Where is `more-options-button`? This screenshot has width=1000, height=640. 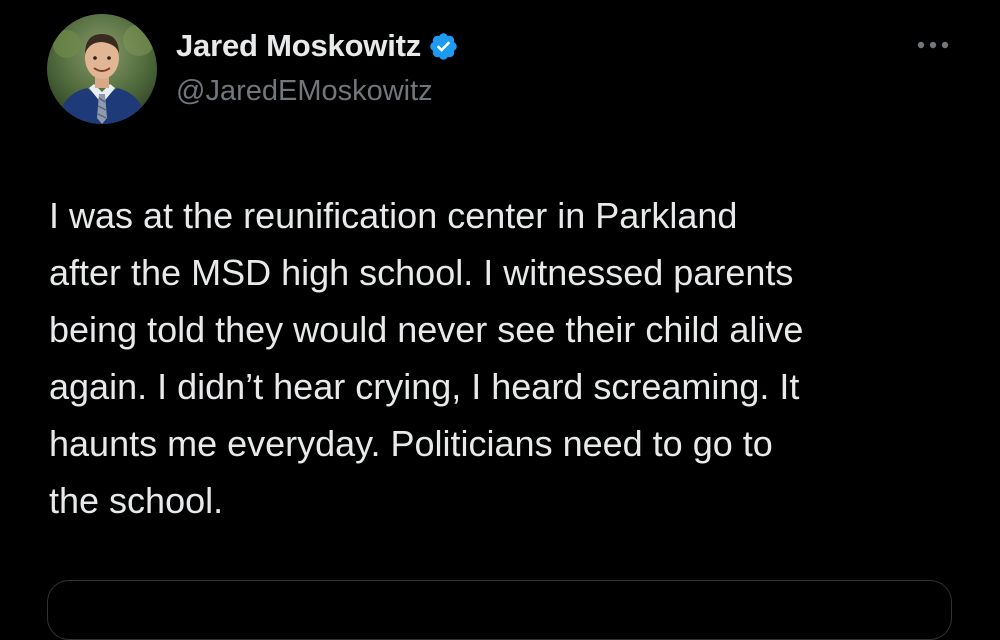
more-options-button is located at coordinates (933, 45).